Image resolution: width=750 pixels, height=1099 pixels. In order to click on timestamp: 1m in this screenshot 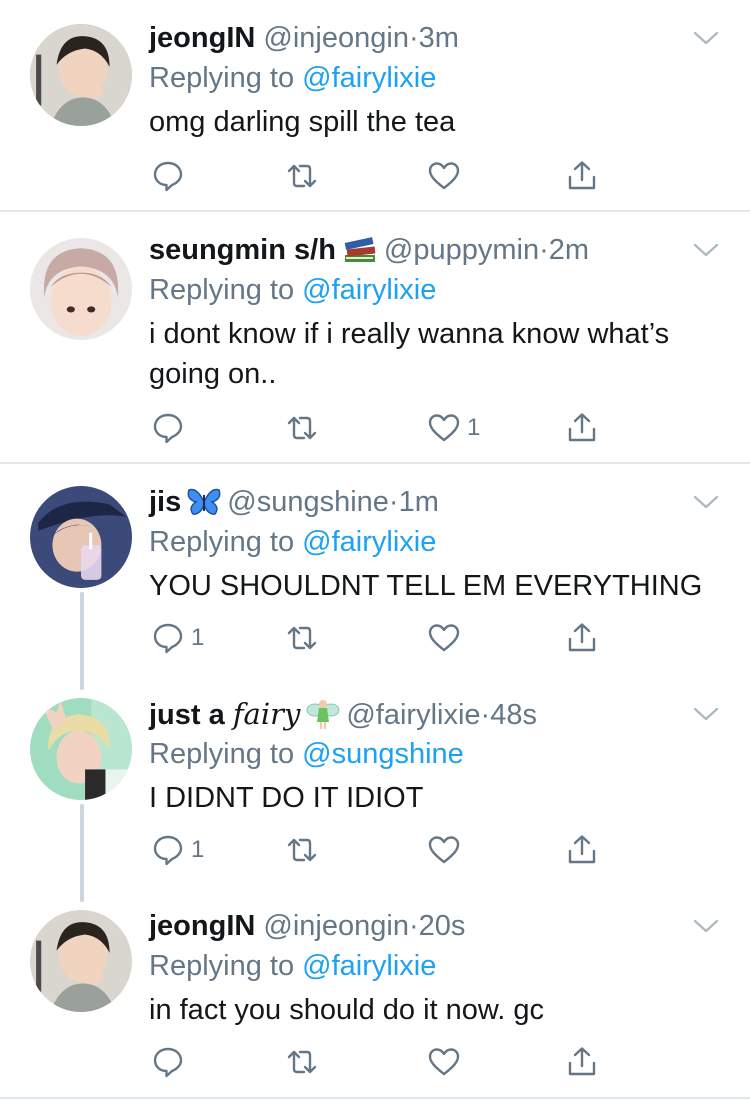, I will do `click(419, 502)`.